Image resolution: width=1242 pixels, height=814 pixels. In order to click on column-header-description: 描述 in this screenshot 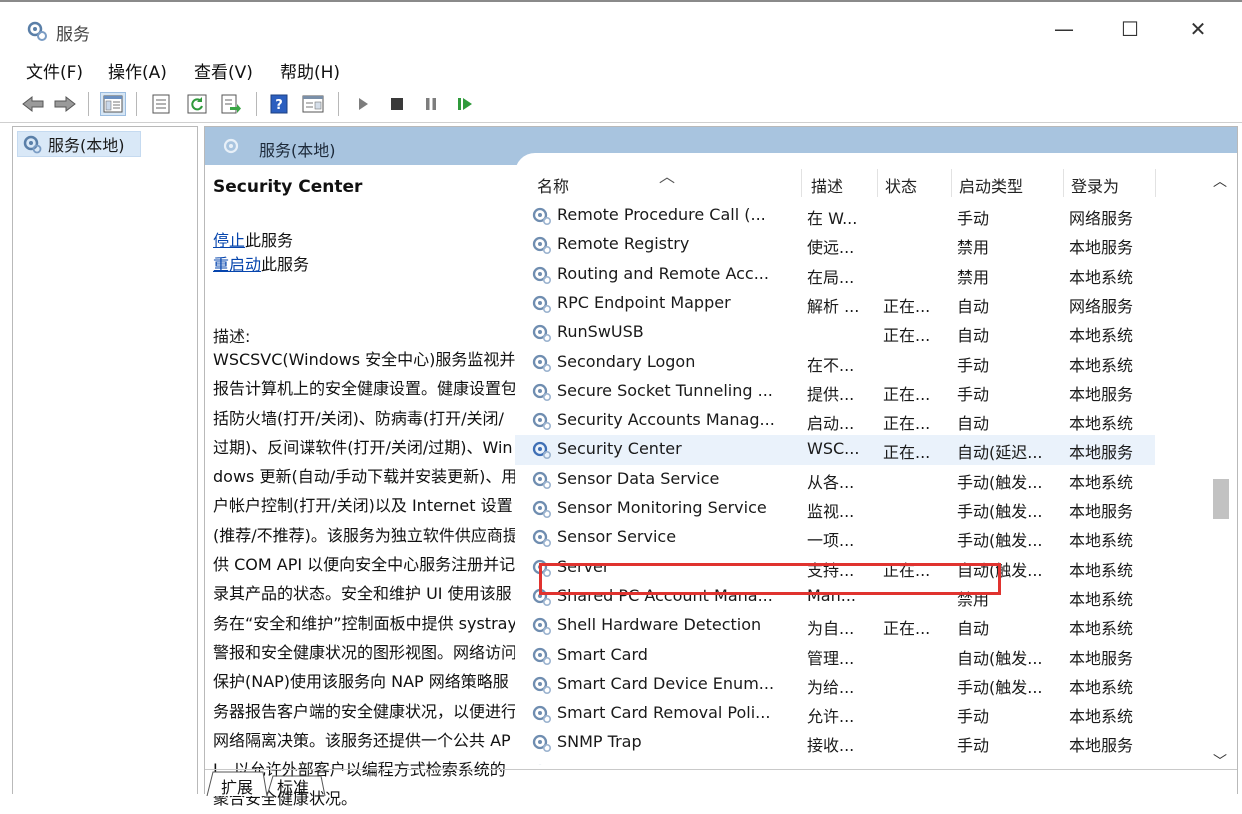, I will do `click(827, 185)`.